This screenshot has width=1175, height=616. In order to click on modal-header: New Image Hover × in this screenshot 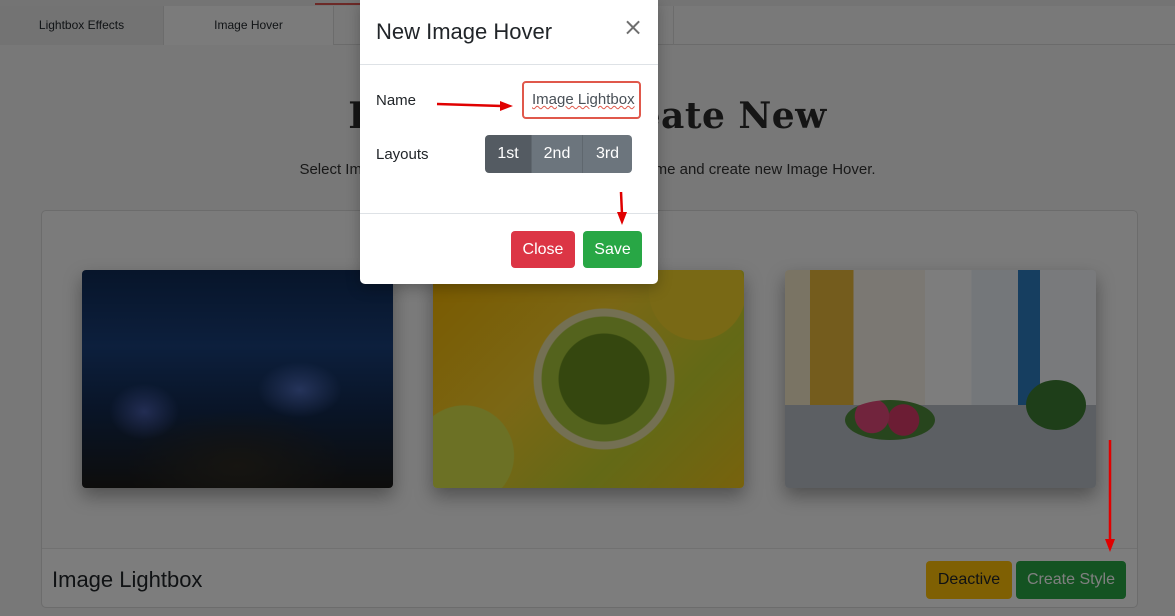, I will do `click(509, 32)`.